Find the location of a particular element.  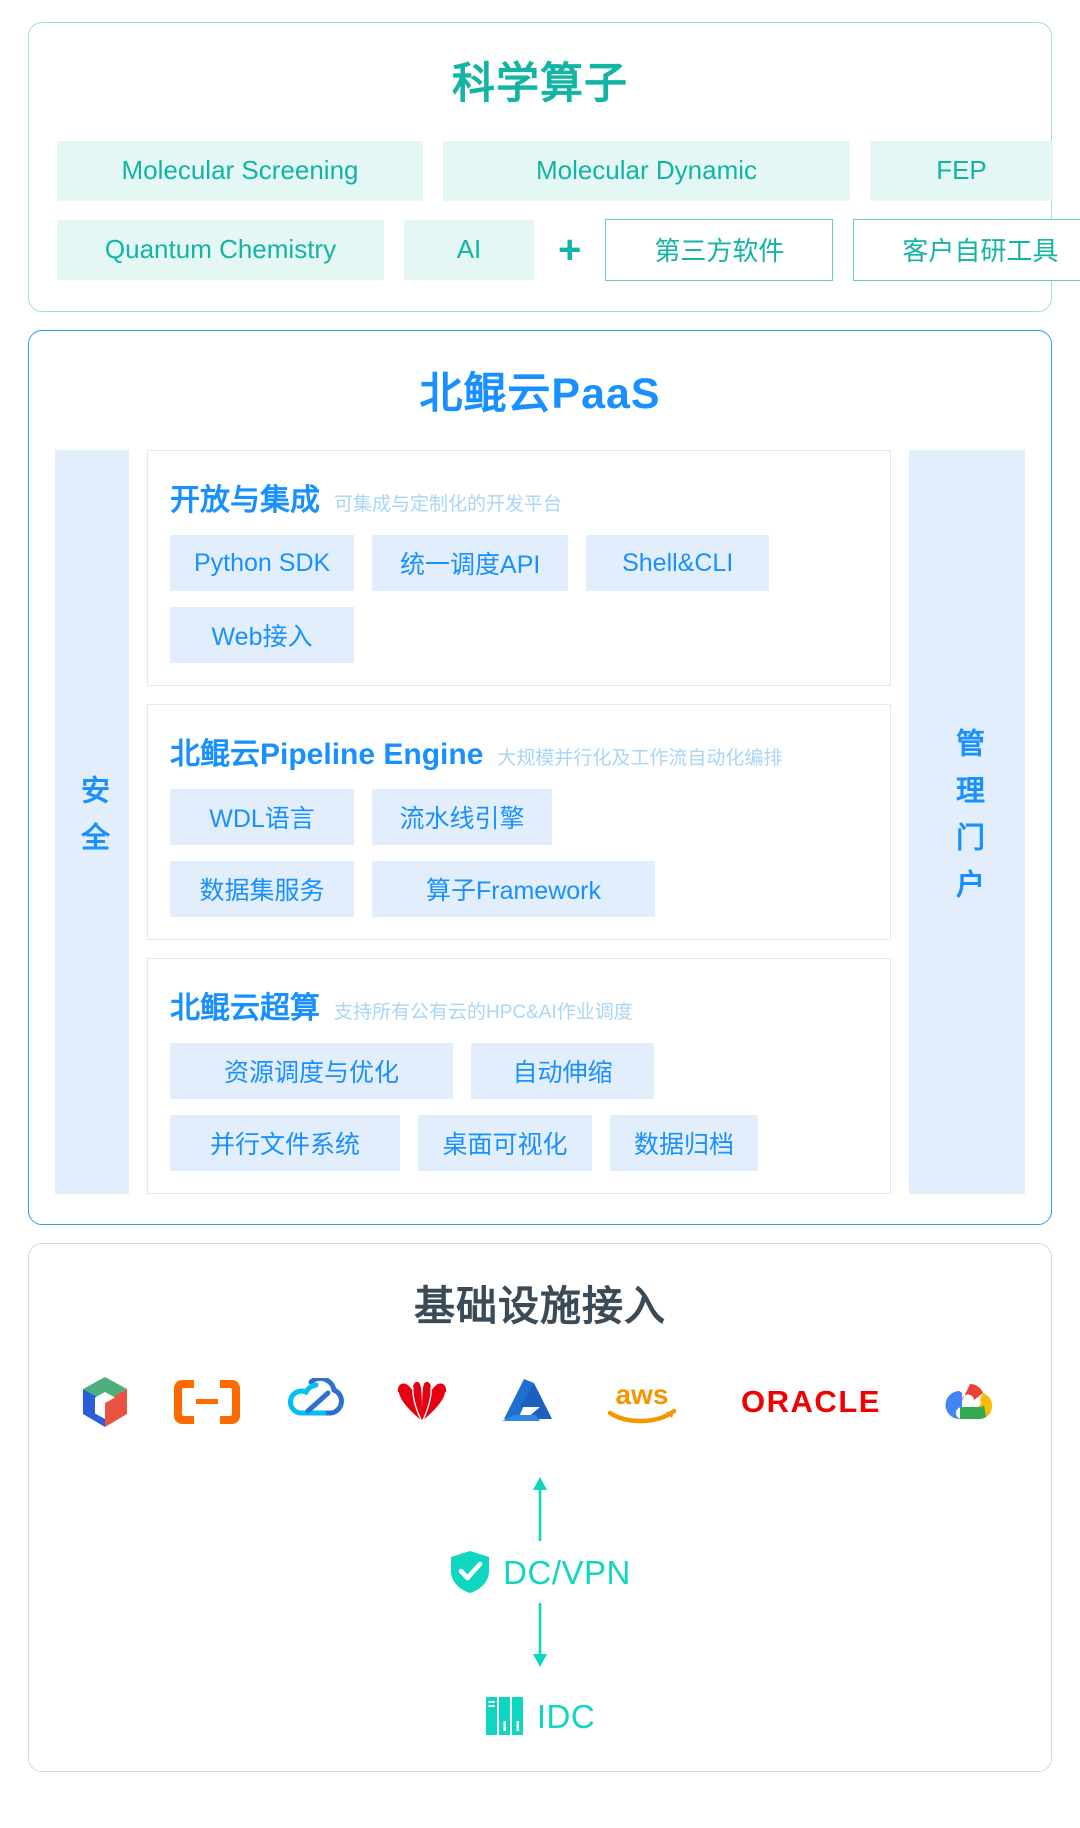

panel-supercomputing-title: 北鲲云超算 is located at coordinates (245, 1009).